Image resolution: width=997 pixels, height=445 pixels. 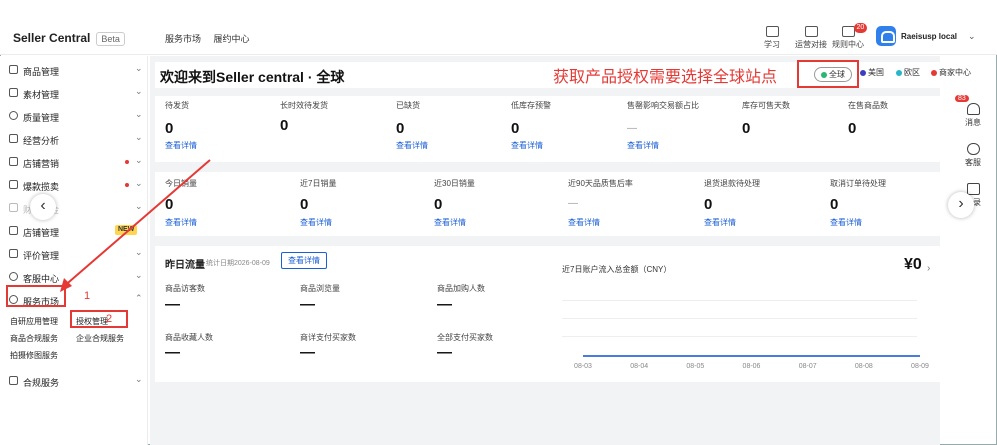 I want to click on store-icon, so click(x=13, y=230).